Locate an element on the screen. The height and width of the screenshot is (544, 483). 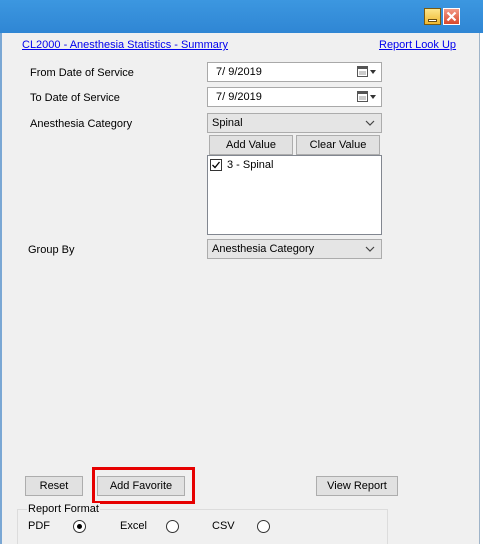
from-date-picker: 7/ 9/2019 is located at coordinates (294, 72).